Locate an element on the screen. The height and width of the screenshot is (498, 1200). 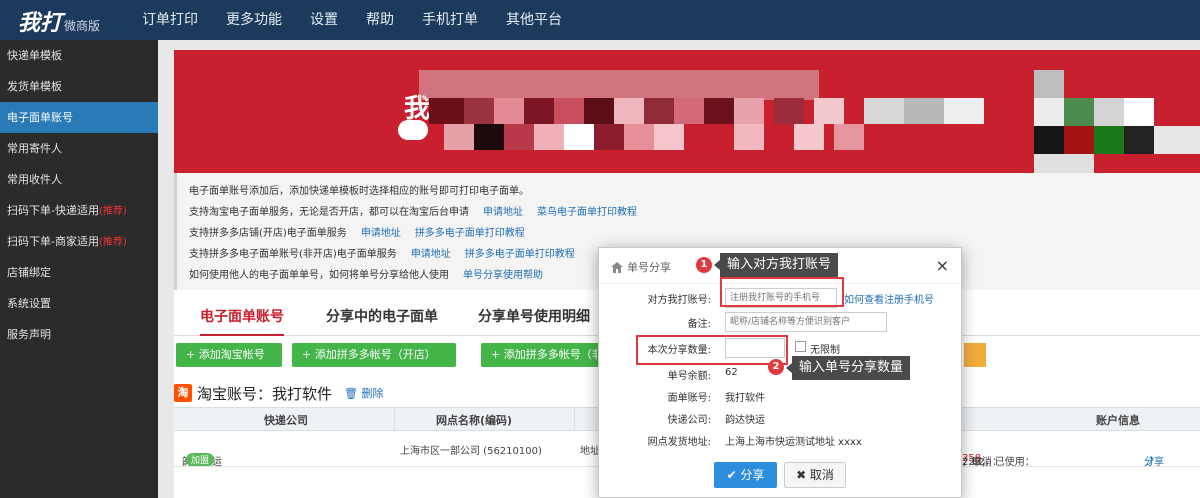
logo-sub-text: 微商版 is located at coordinates (82, 26).